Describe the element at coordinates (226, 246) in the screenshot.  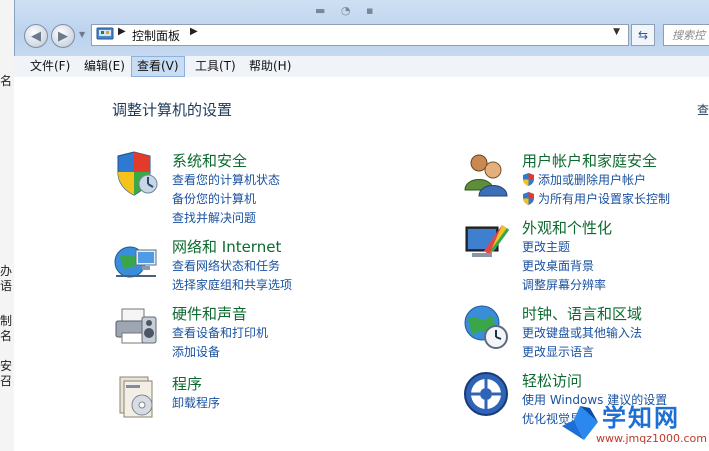
I see `category-title: 网络和 Internet` at that location.